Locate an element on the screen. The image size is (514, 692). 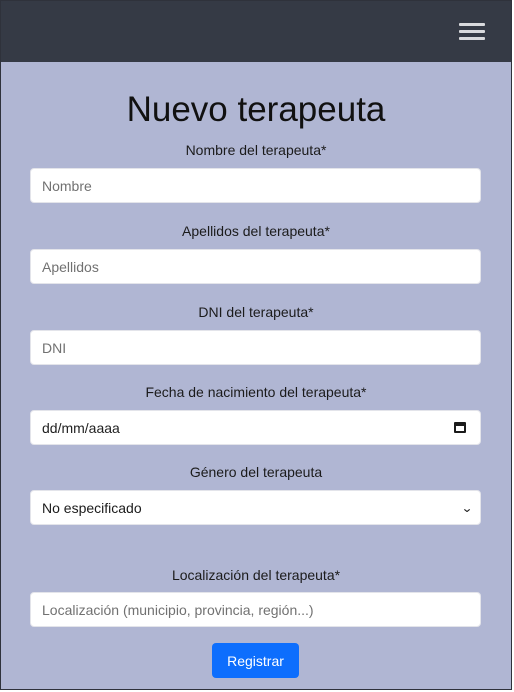
localizacion-label: Localización del terapeuta* is located at coordinates (256, 575).